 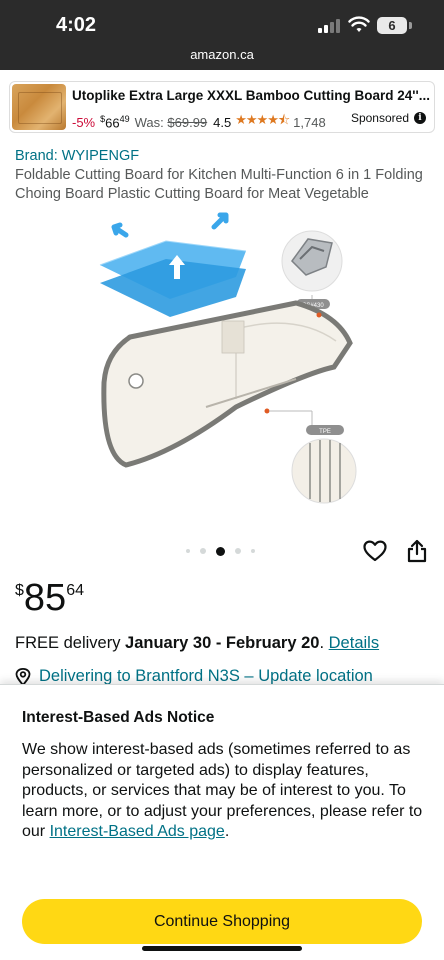 I want to click on sponsored-label: Sponsored i, so click(x=388, y=118).